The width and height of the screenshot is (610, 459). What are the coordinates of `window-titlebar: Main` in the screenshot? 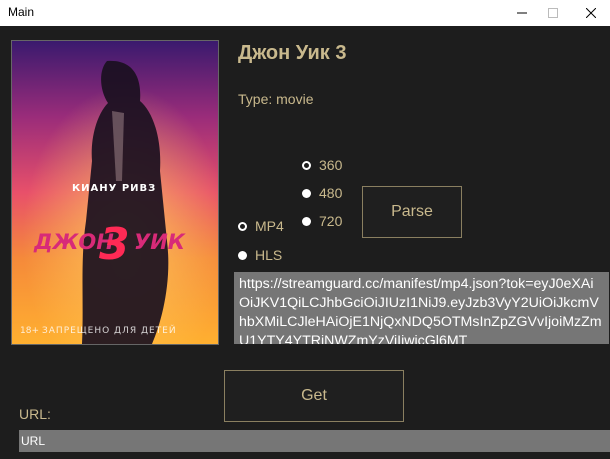 It's located at (305, 13).